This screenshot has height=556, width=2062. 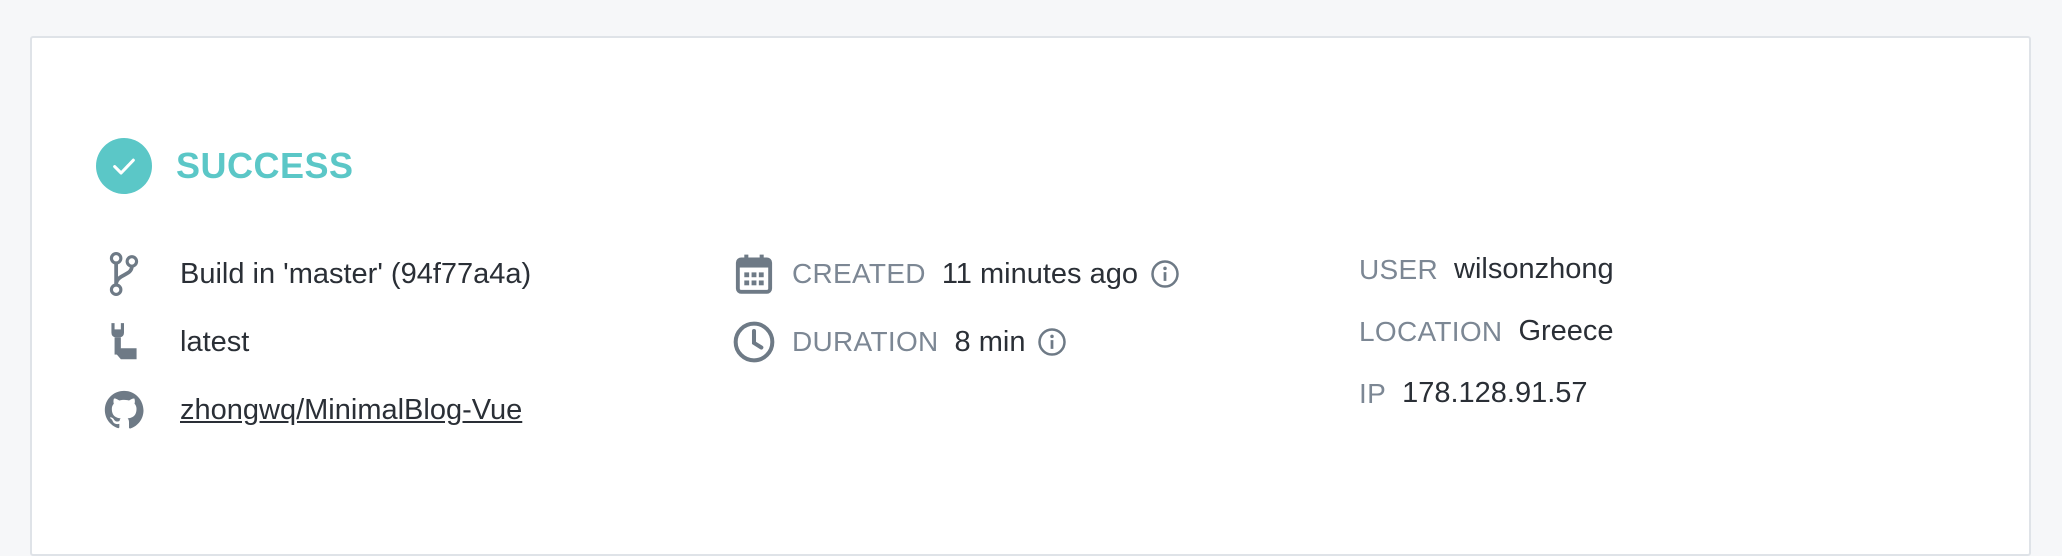 I want to click on branch-row: Build in 'master' (94f77a4a), so click(x=315, y=274).